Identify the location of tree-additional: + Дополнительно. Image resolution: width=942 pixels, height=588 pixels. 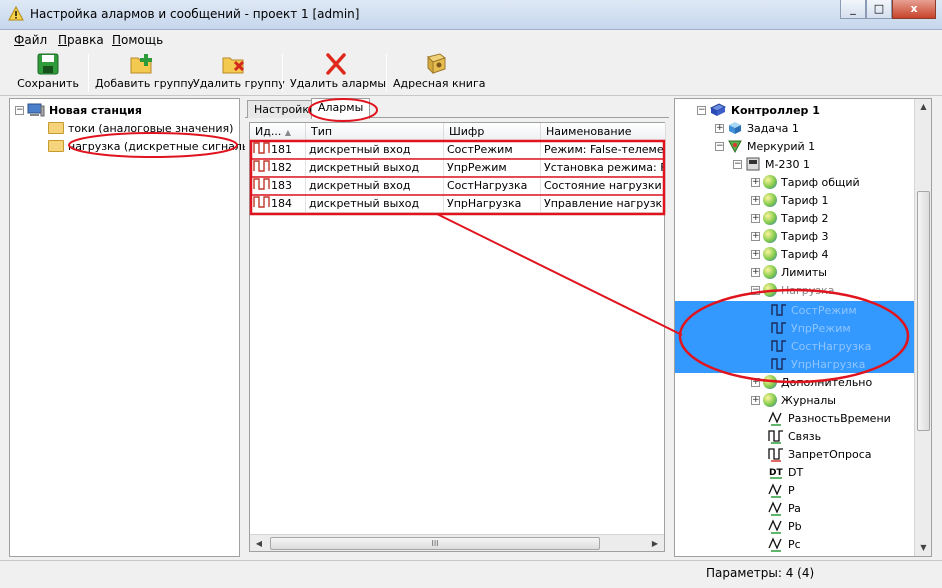
(811, 382).